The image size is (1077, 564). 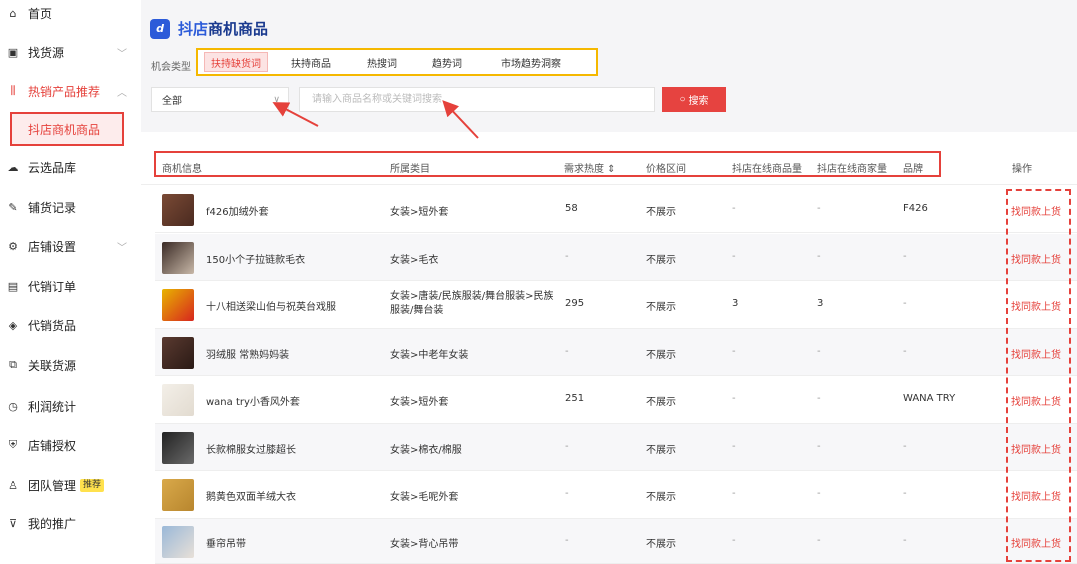 I want to click on tab-support-shortage-words: 扶持缺货词, so click(x=236, y=62).